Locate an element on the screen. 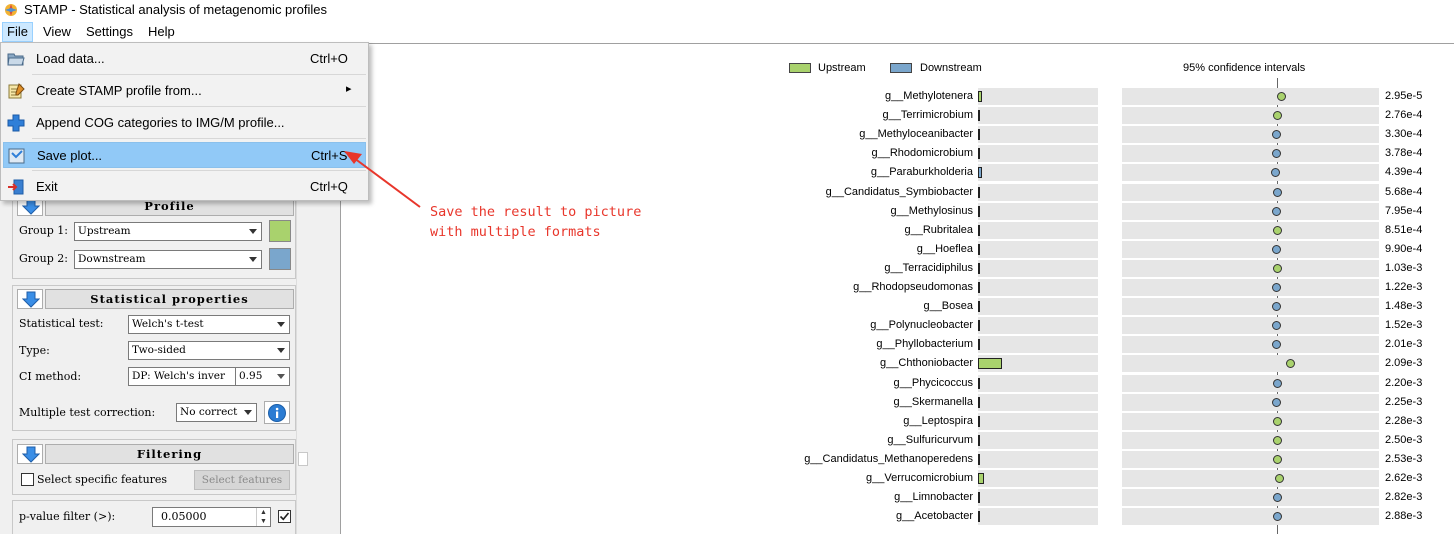  legend-label-downstream: Downstream is located at coordinates (951, 68).